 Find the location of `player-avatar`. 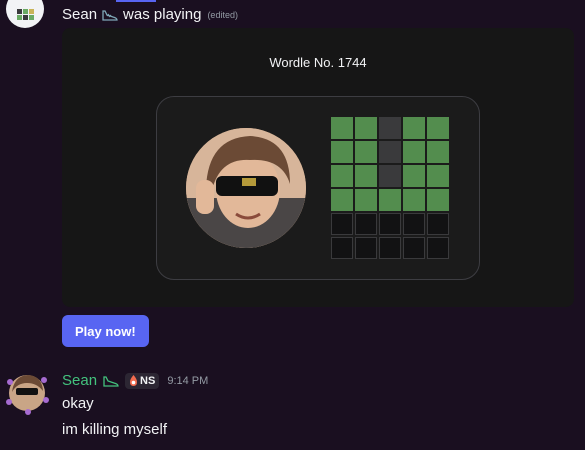

player-avatar is located at coordinates (246, 188).